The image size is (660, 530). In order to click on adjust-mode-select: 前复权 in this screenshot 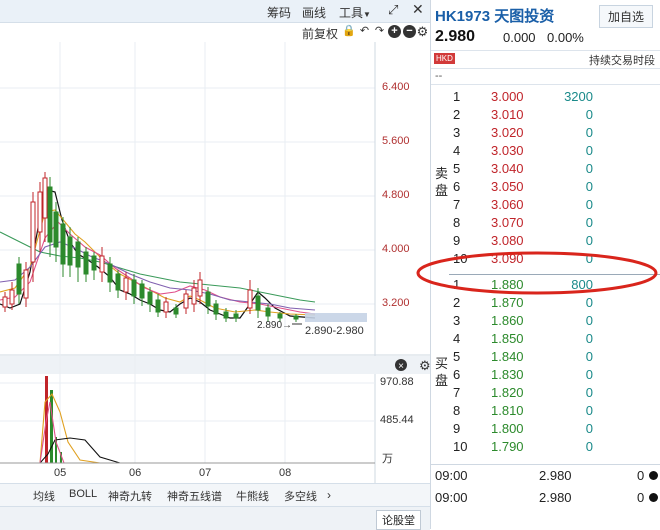, I will do `click(320, 33)`.